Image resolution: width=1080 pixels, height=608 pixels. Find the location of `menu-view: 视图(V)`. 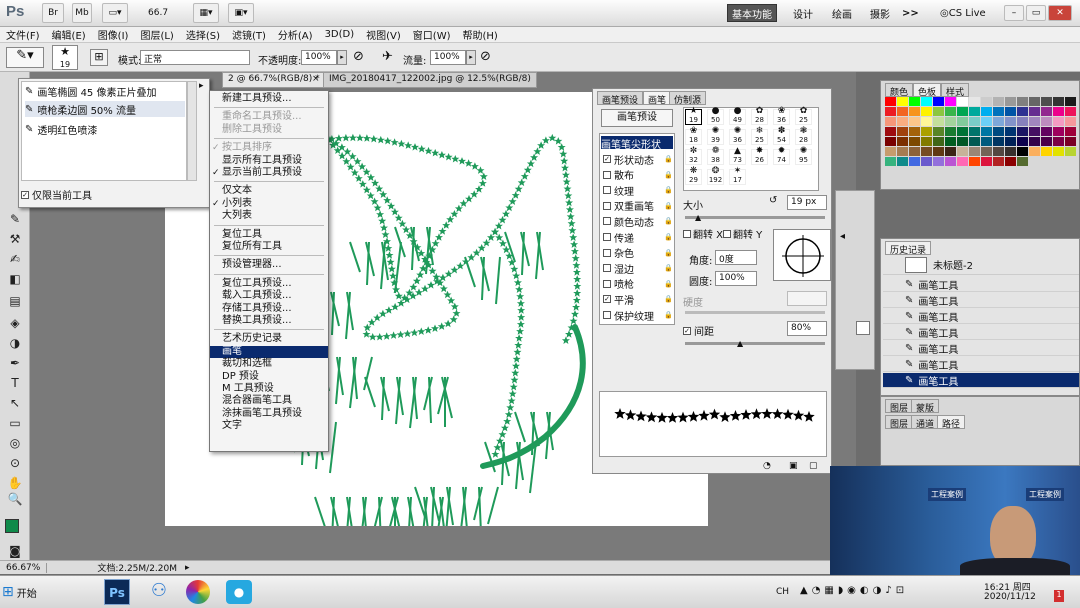

menu-view: 视图(V) is located at coordinates (383, 34).